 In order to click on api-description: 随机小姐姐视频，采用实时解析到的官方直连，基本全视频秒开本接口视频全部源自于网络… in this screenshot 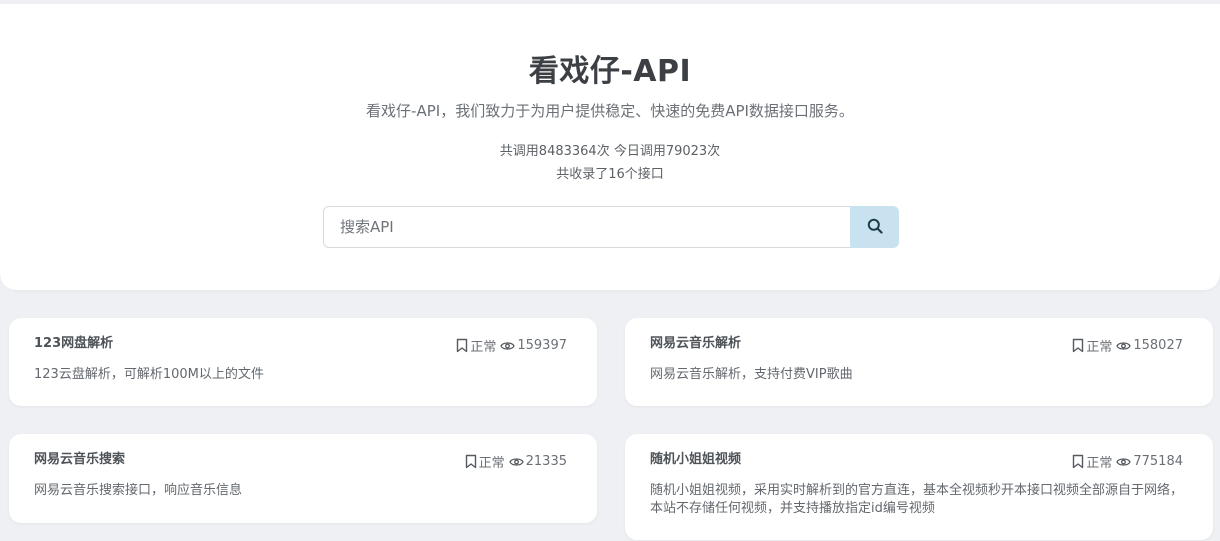, I will do `click(917, 499)`.